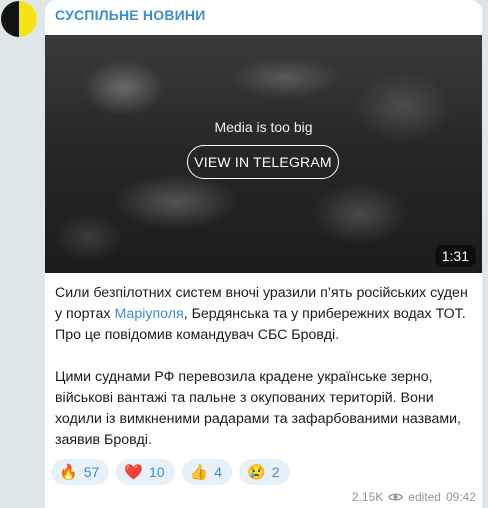 This screenshot has height=508, width=488. Describe the element at coordinates (455, 256) in the screenshot. I see `video-duration: 1:31` at that location.